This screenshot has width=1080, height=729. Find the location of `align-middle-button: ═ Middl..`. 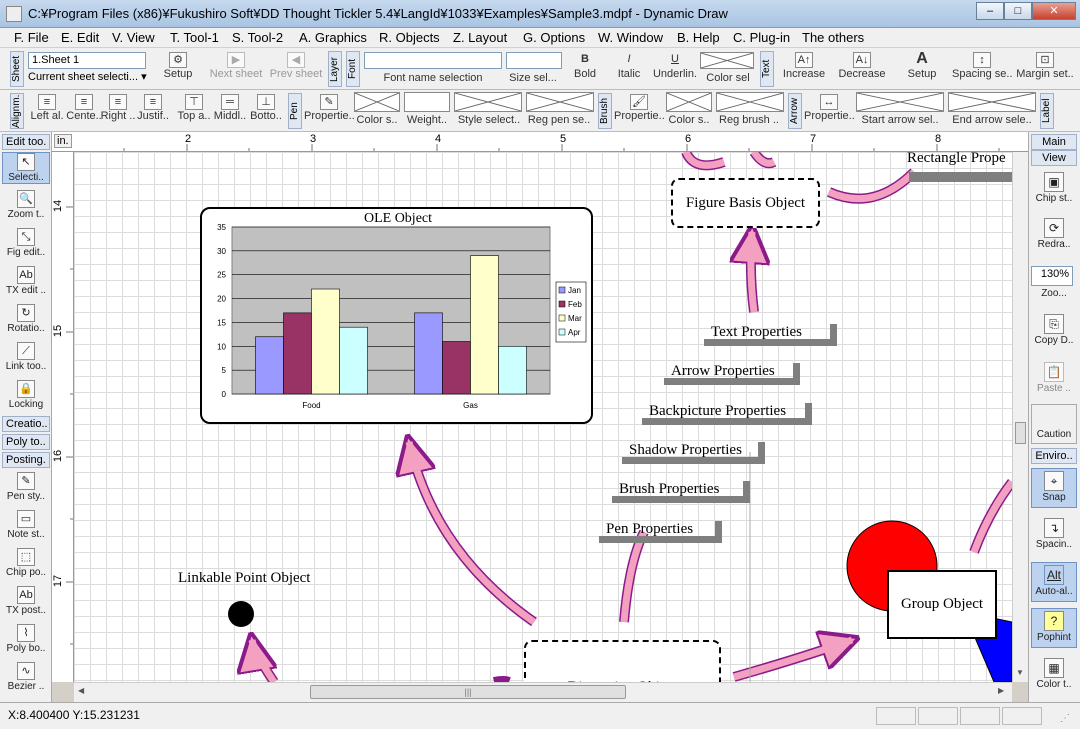

align-middle-button: ═ Middl.. is located at coordinates (230, 107).